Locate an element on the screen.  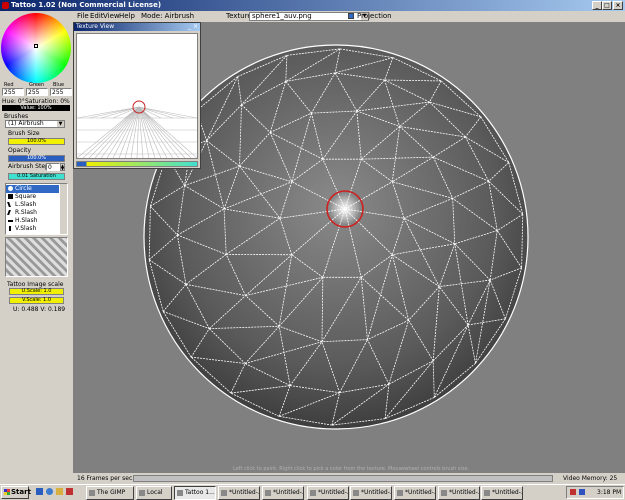
chevron-down-icon: ▼ is located at coordinates (60, 124).